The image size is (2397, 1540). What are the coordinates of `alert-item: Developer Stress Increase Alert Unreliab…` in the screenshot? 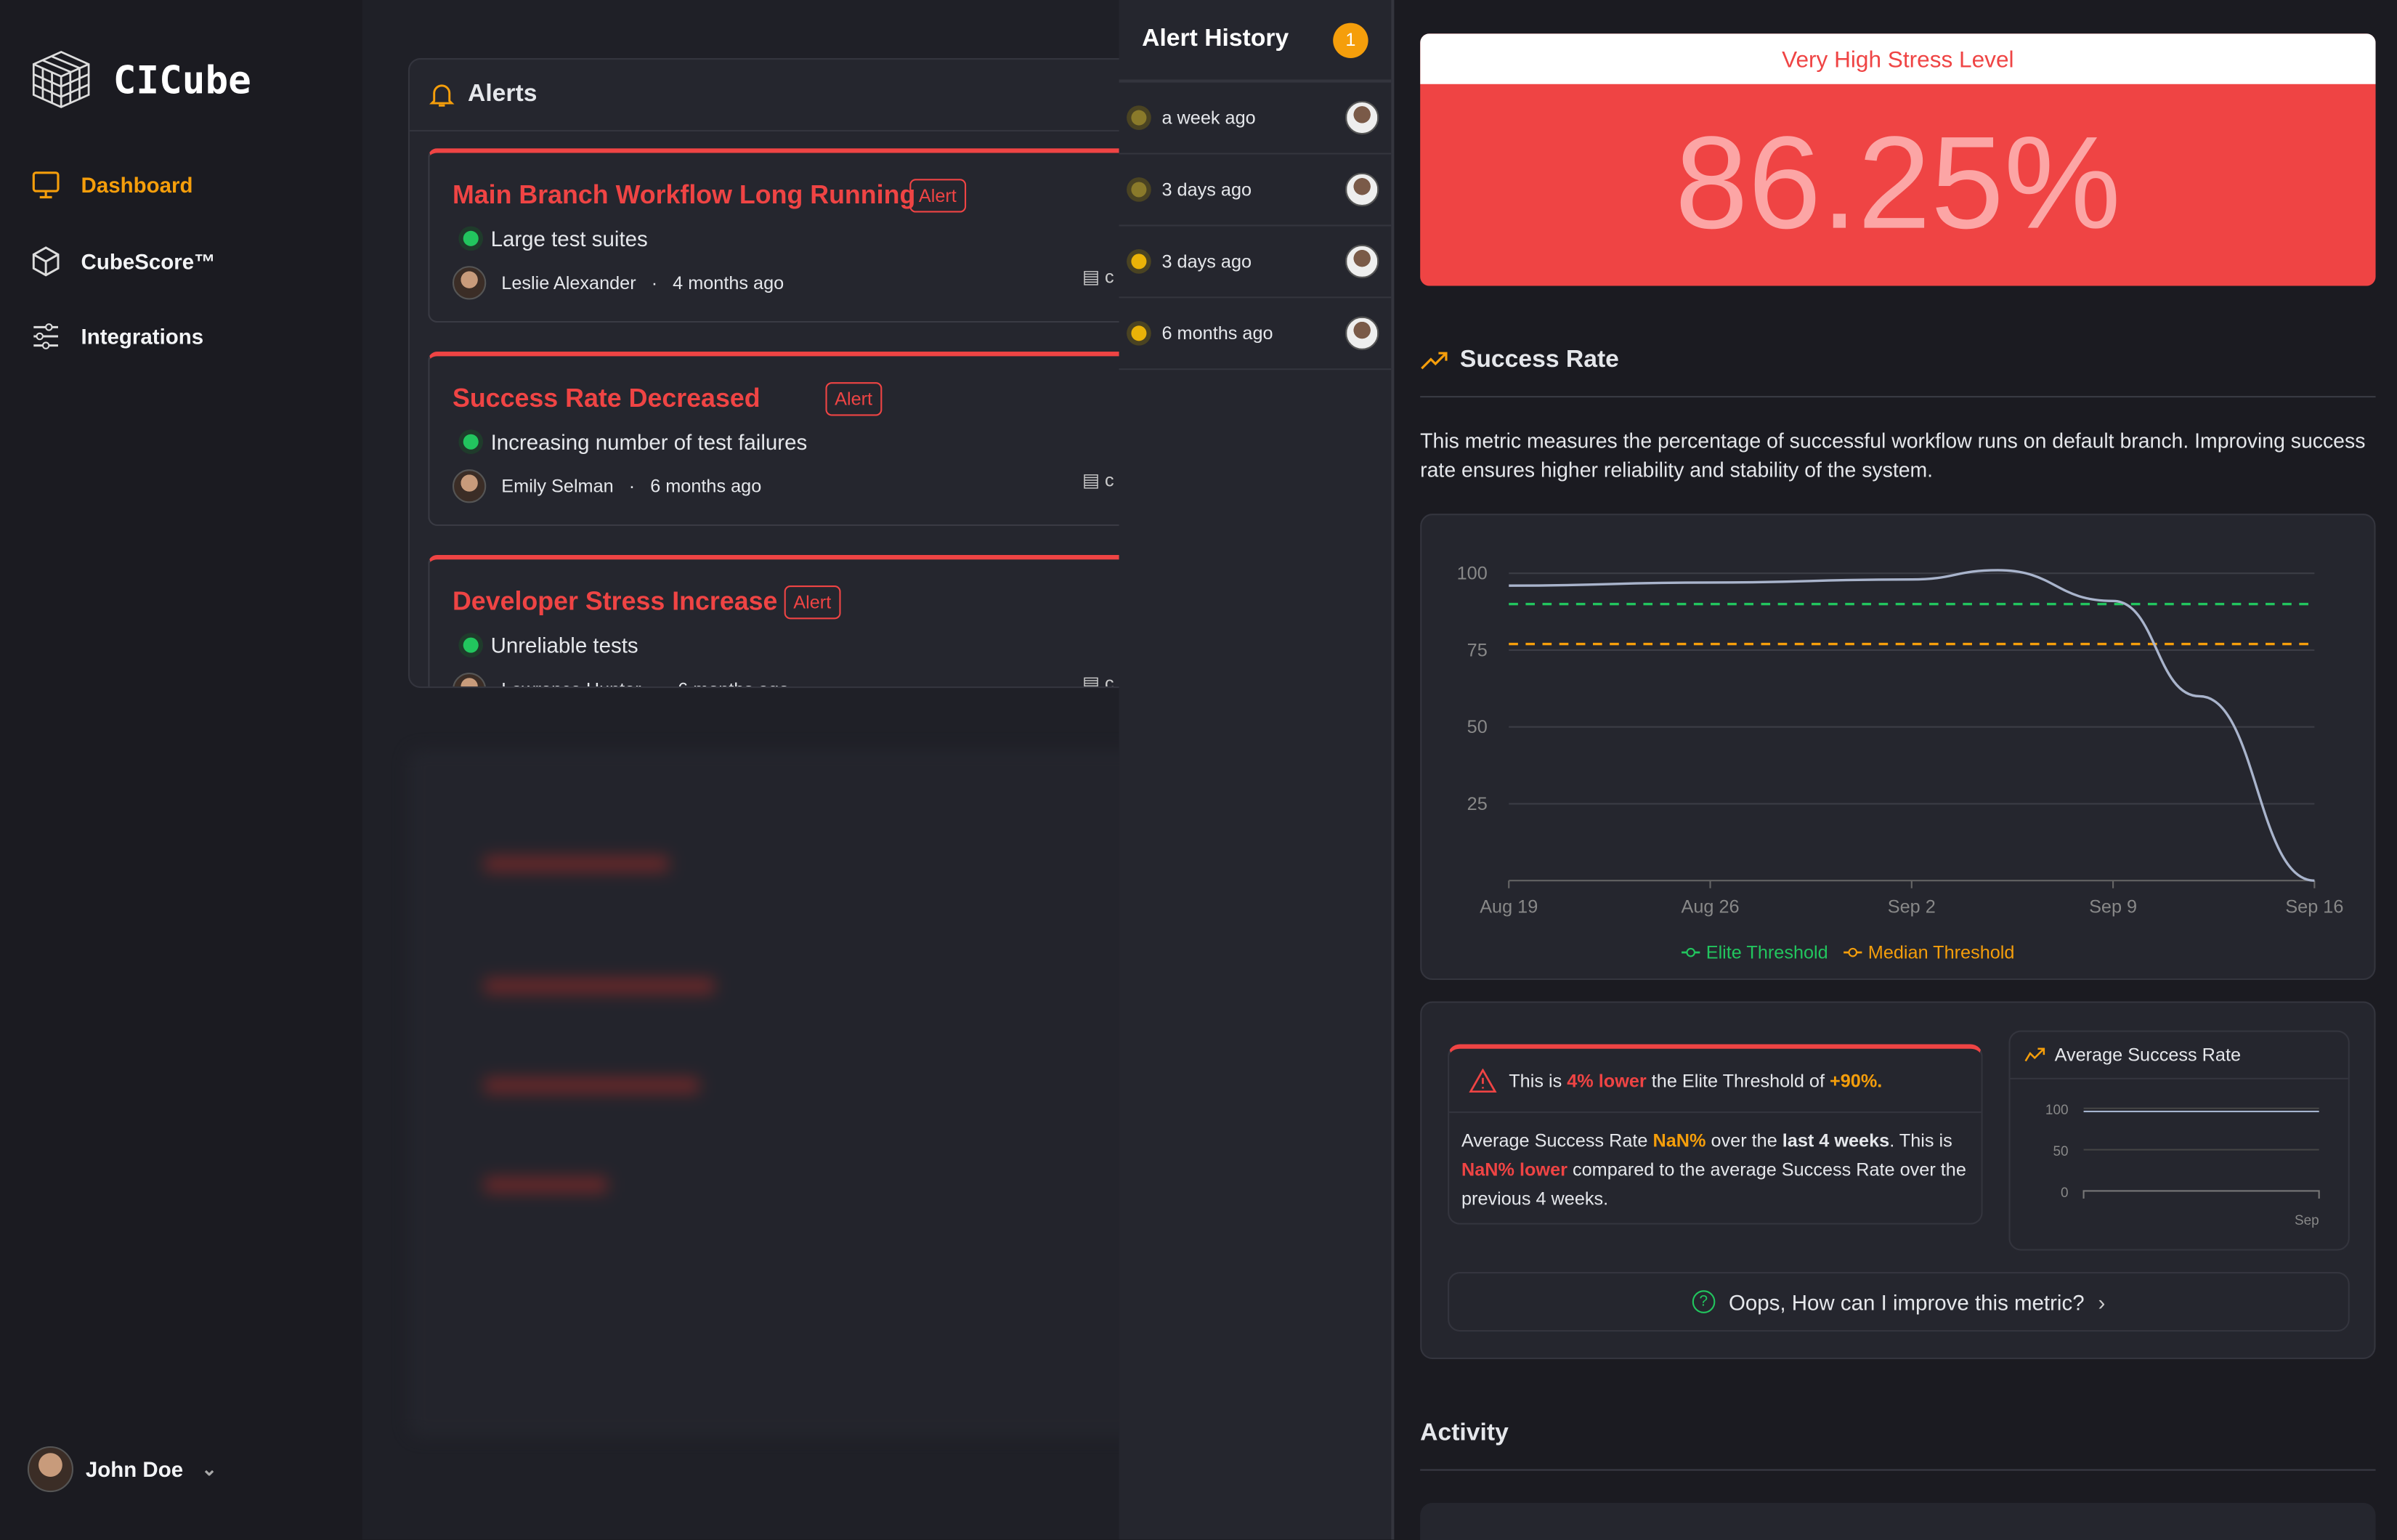 It's located at (784, 621).